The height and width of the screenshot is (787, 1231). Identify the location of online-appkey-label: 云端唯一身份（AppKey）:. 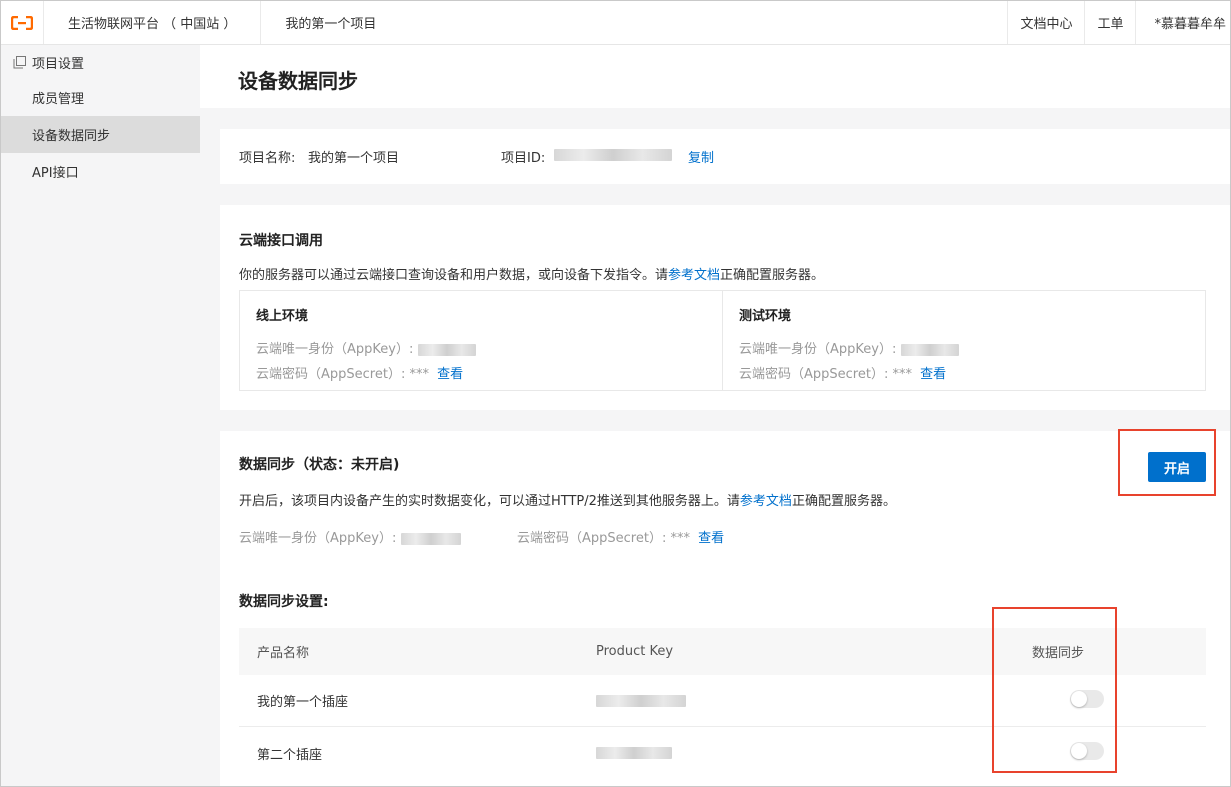
(335, 349).